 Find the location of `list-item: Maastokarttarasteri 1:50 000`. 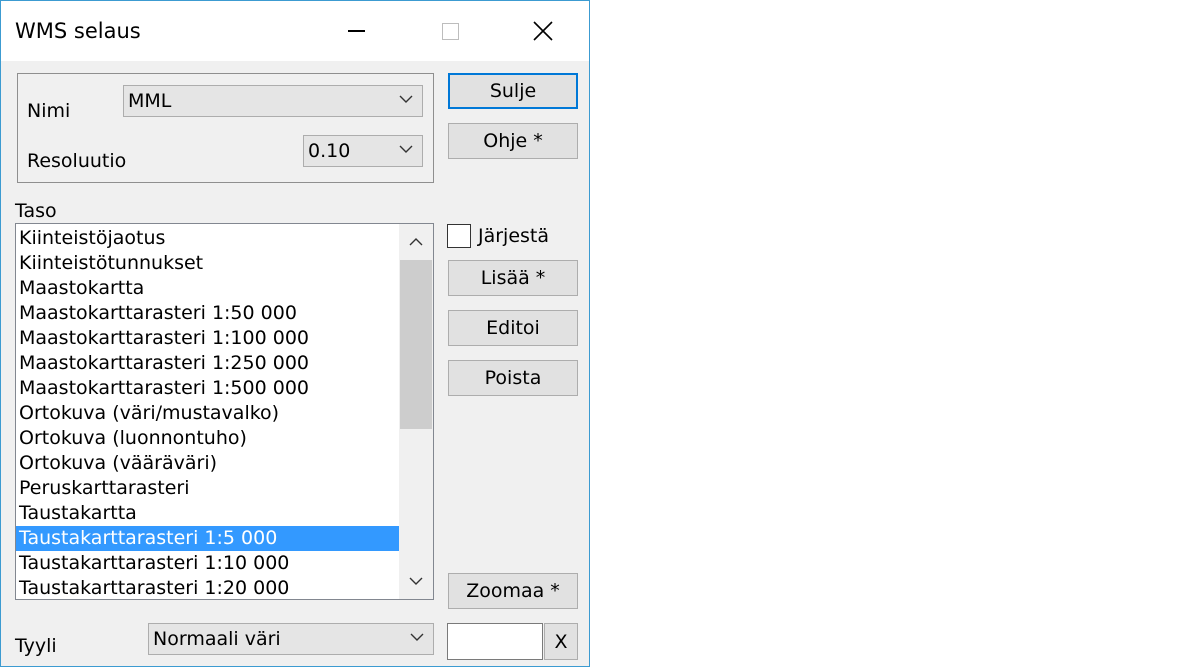

list-item: Maastokarttarasteri 1:50 000 is located at coordinates (208, 313).